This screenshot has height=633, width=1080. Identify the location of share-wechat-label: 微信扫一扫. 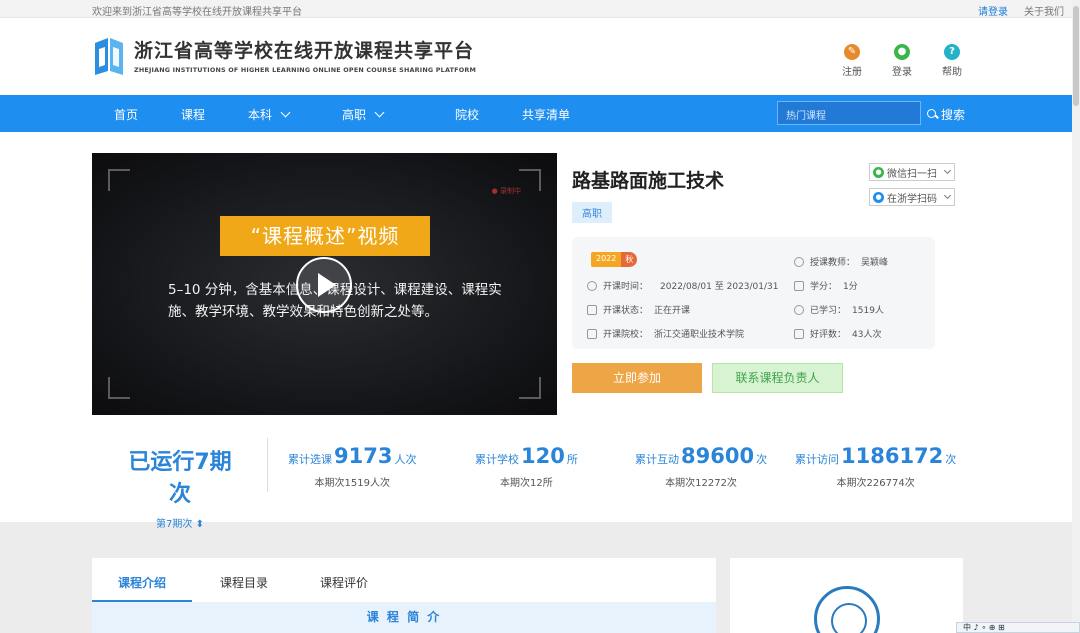
(912, 174).